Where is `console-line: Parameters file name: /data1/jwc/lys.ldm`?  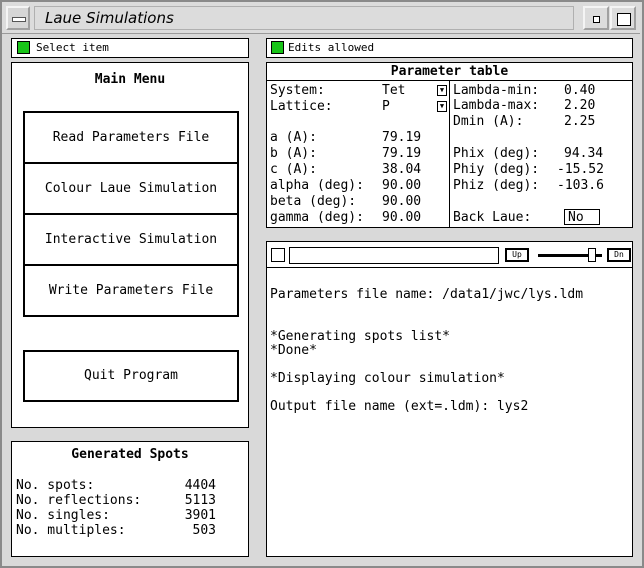
console-line: Parameters file name: /data1/jwc/lys.ldm is located at coordinates (427, 294).